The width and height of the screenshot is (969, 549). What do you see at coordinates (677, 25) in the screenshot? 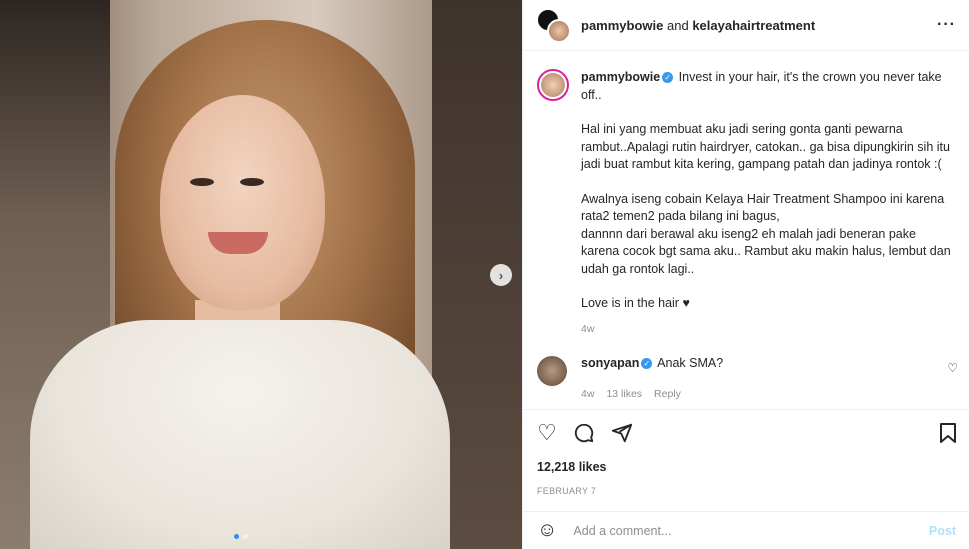
I see `header-and-text: and` at bounding box center [677, 25].